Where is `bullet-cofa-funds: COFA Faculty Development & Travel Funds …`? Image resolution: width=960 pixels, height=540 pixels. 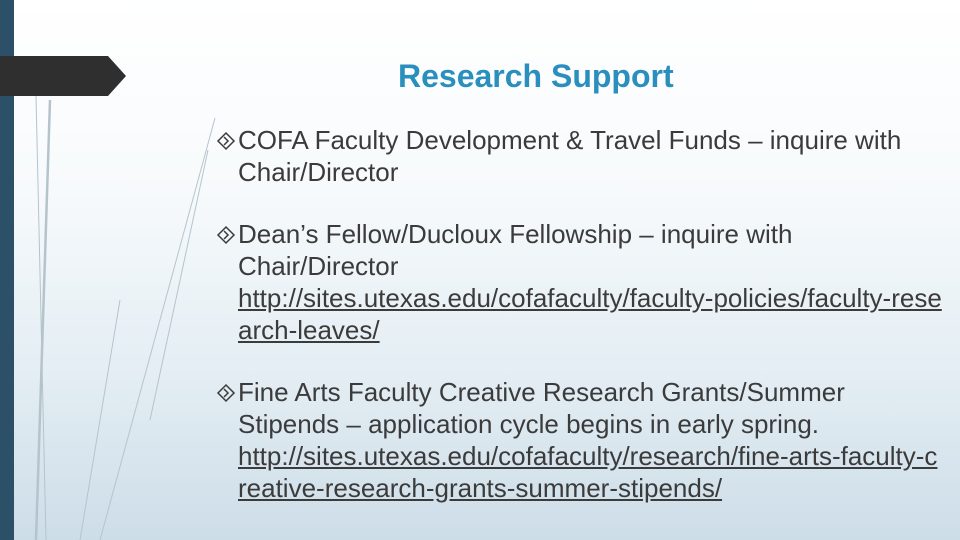
bullet-cofa-funds: COFA Faculty Development & Travel Funds … is located at coordinates (581, 156).